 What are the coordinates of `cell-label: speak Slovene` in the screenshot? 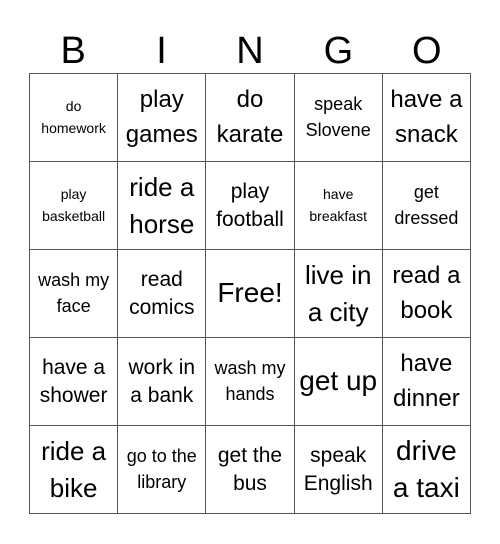 It's located at (338, 117).